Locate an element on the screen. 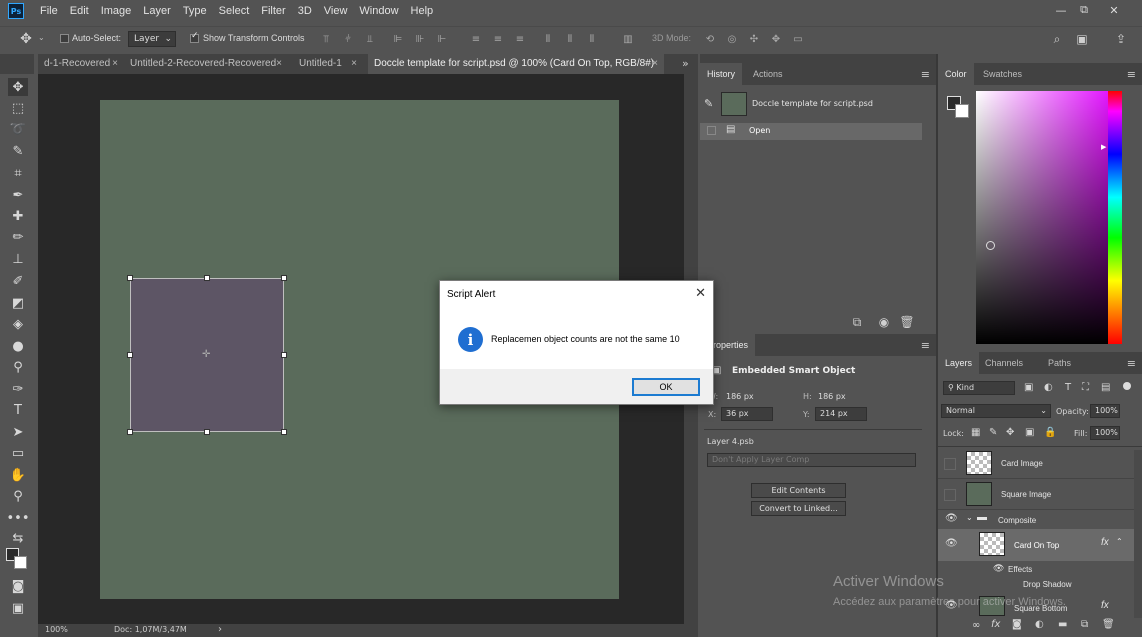 The image size is (1142, 637). filter-type-icon: T is located at coordinates (1068, 387).